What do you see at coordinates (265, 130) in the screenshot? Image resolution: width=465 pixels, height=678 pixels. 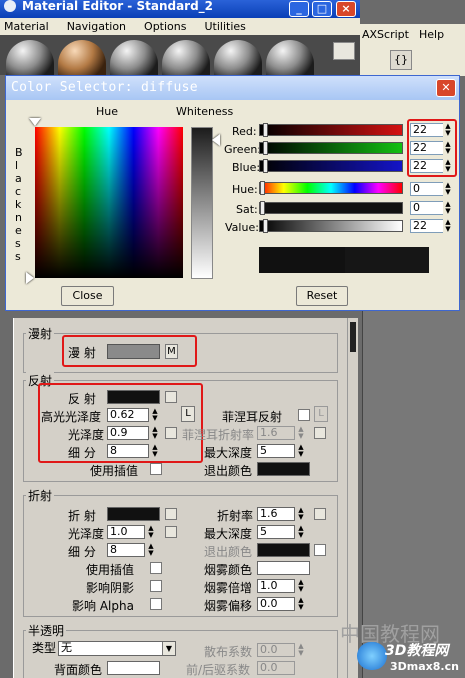 I see `red-slider-thumb` at bounding box center [265, 130].